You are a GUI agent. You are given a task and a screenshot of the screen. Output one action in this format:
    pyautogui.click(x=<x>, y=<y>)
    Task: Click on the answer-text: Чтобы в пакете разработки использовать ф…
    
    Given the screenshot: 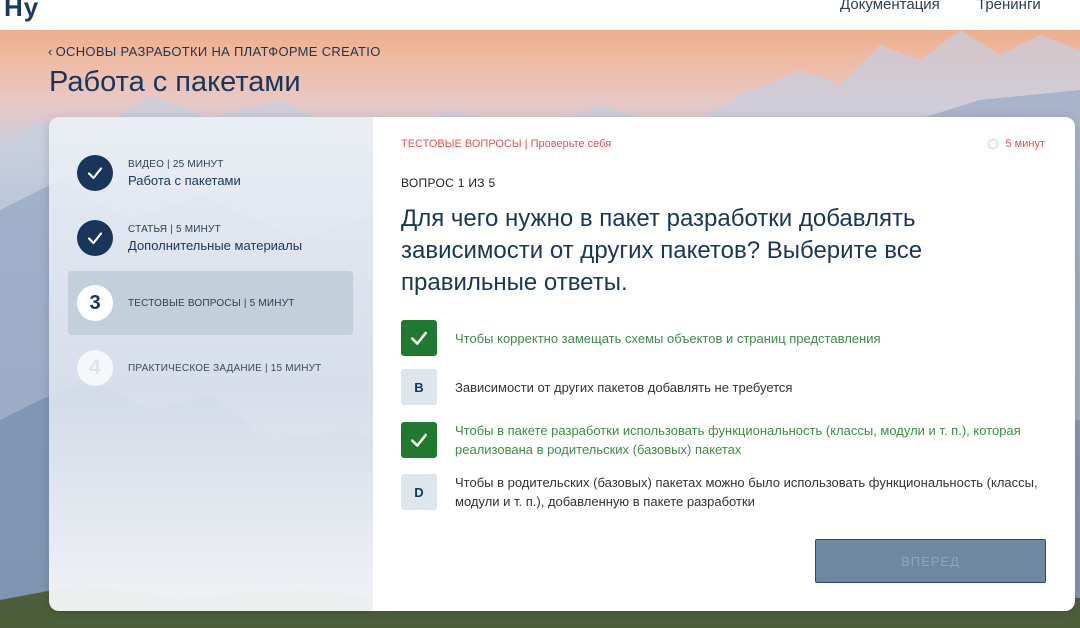 What is the action you would take?
    pyautogui.click(x=738, y=440)
    